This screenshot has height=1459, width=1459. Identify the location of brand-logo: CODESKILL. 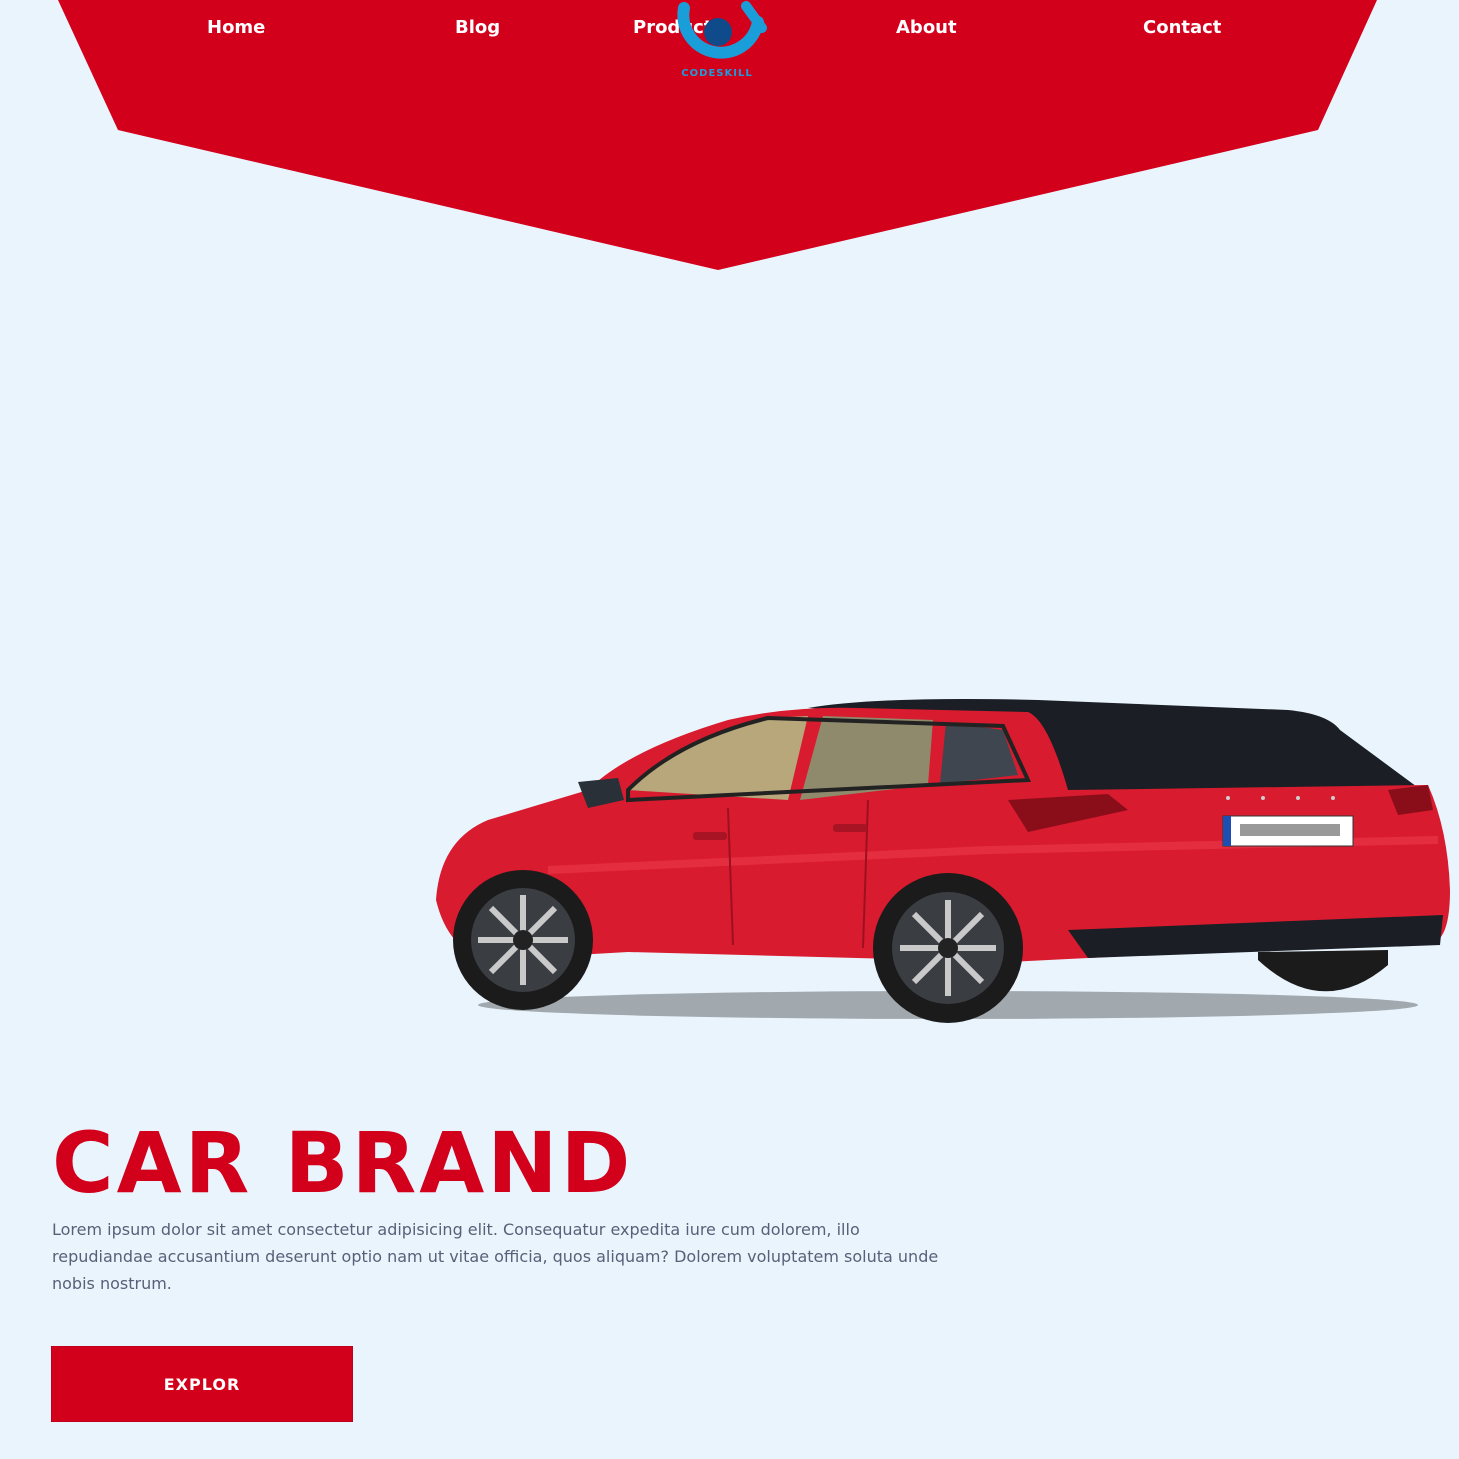
(717, 45).